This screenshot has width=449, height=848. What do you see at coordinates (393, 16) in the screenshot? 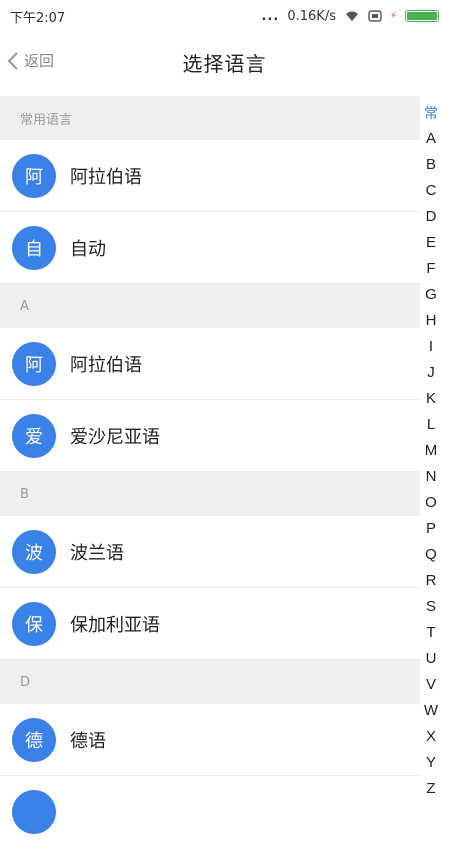
I see `charging-icon: ⚡` at bounding box center [393, 16].